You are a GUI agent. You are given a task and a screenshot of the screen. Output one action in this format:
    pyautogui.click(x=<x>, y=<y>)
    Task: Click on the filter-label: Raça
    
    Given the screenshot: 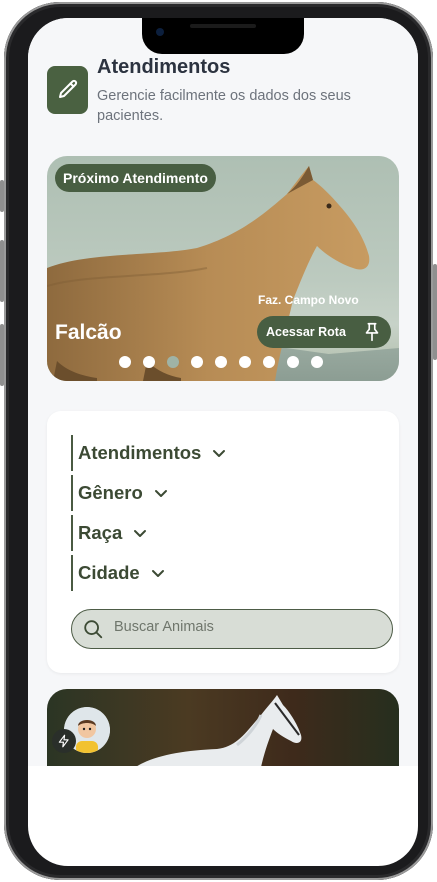 What is the action you would take?
    pyautogui.click(x=100, y=532)
    